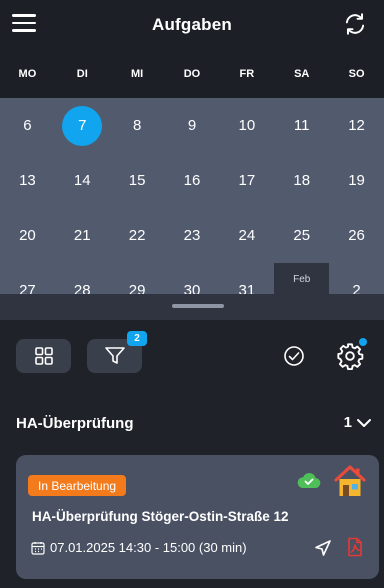 The width and height of the screenshot is (384, 588). What do you see at coordinates (27, 74) in the screenshot?
I see `weekday-label: MO` at bounding box center [27, 74].